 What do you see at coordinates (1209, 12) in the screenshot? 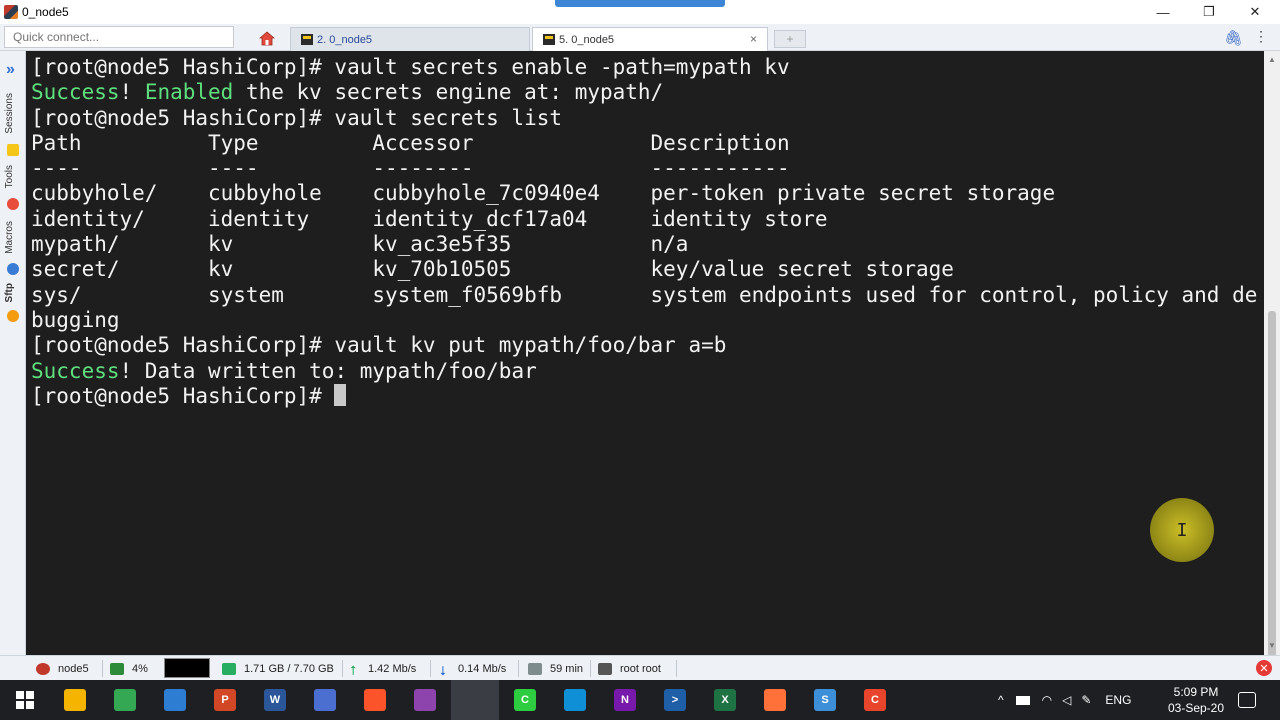
I see `maximize-button: ❐` at bounding box center [1209, 12].